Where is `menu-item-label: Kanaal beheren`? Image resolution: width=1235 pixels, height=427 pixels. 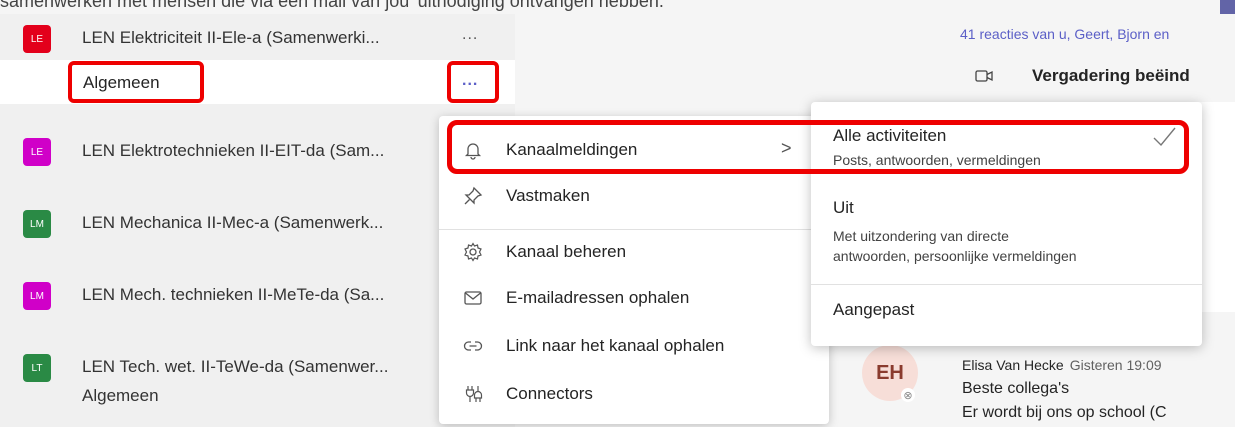
menu-item-label: Kanaal beheren is located at coordinates (566, 251).